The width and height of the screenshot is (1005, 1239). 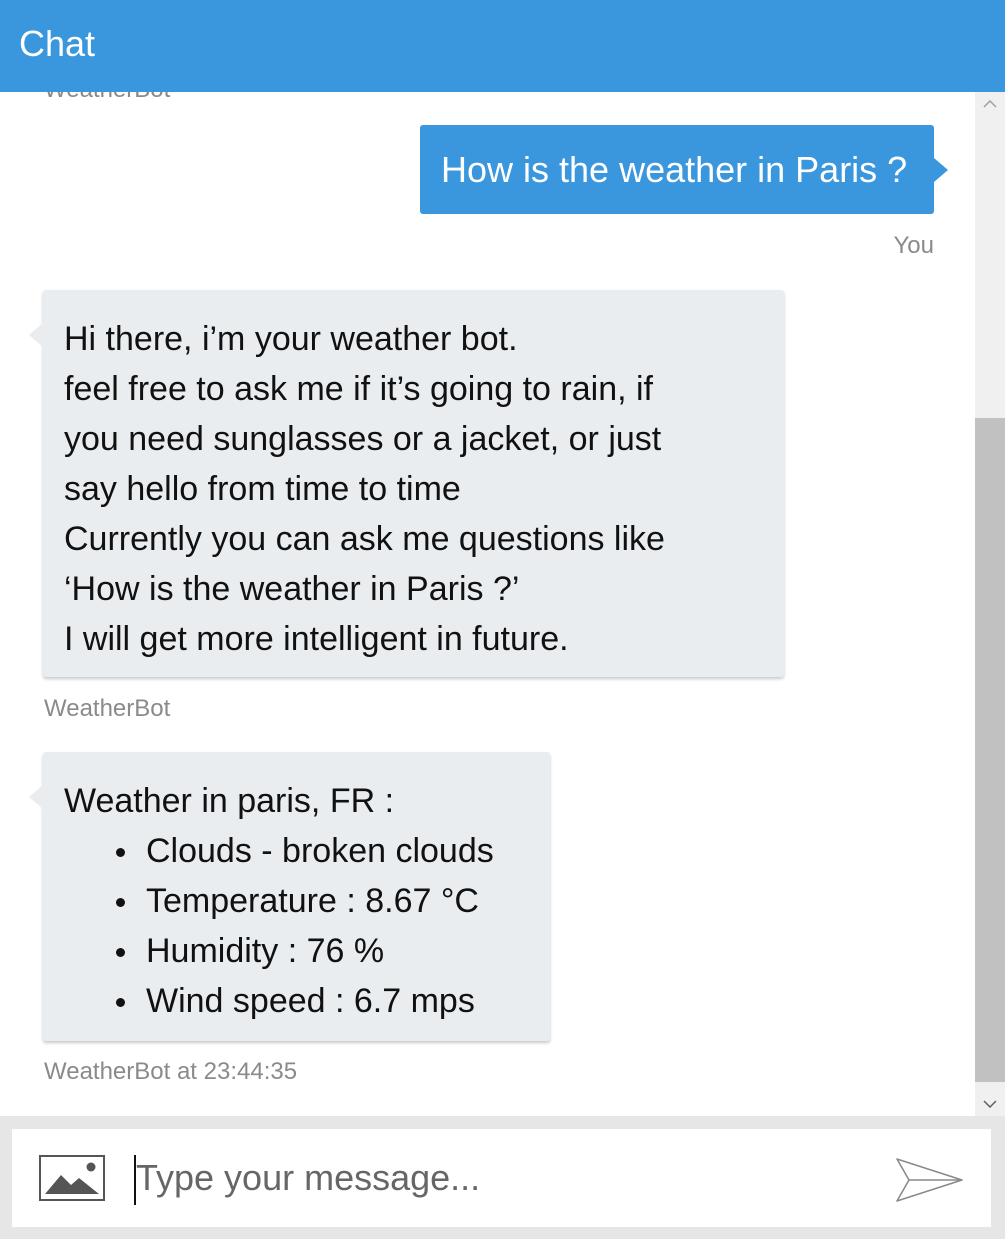 What do you see at coordinates (262, 489) in the screenshot?
I see `bot-message-line: say hello from time to time` at bounding box center [262, 489].